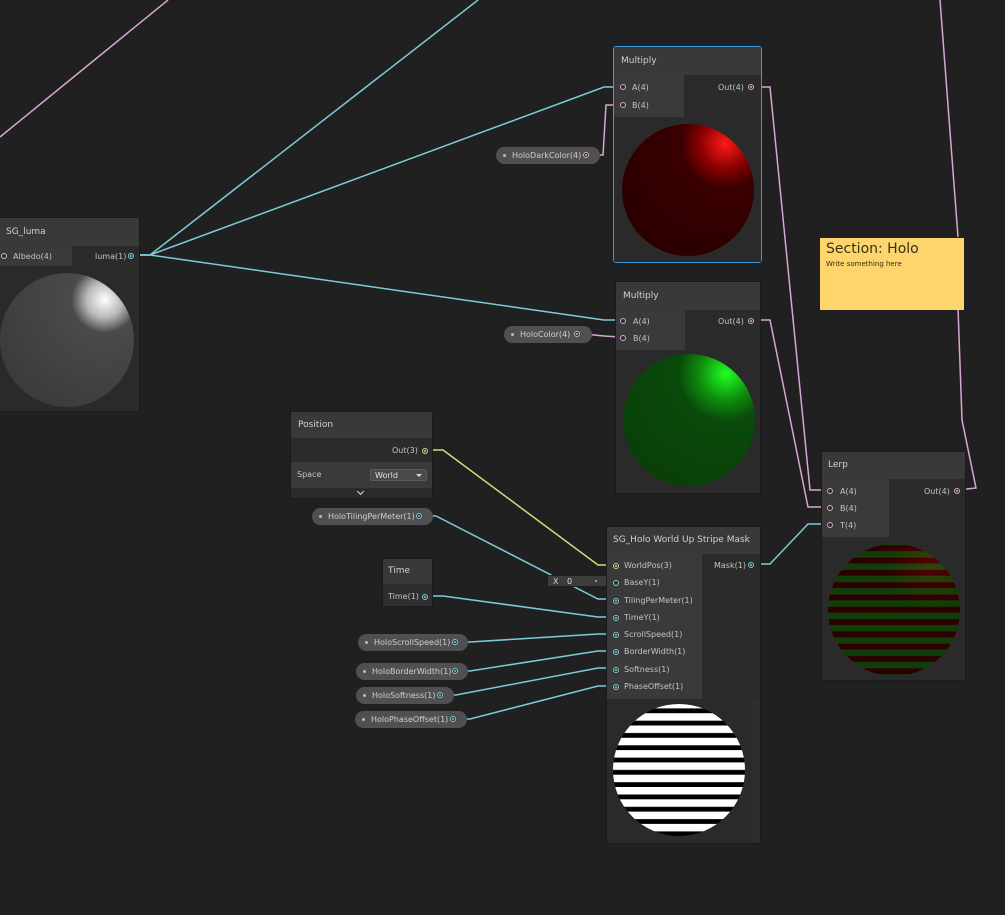 Image resolution: width=1005 pixels, height=915 pixels. I want to click on multiply-mid-title: Multiply, so click(688, 296).